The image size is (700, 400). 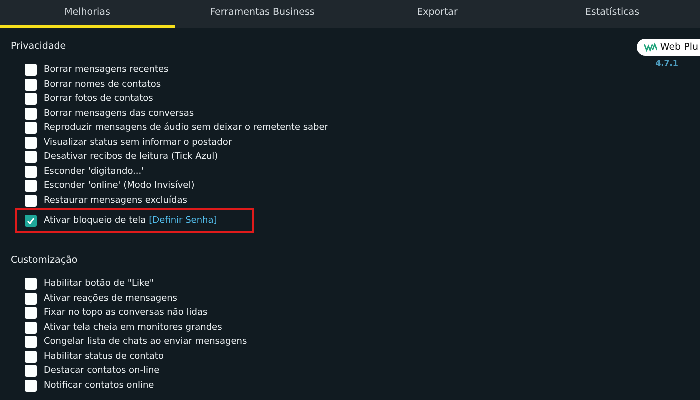 I want to click on option-label: Habilitar botão de "Like", so click(x=99, y=284).